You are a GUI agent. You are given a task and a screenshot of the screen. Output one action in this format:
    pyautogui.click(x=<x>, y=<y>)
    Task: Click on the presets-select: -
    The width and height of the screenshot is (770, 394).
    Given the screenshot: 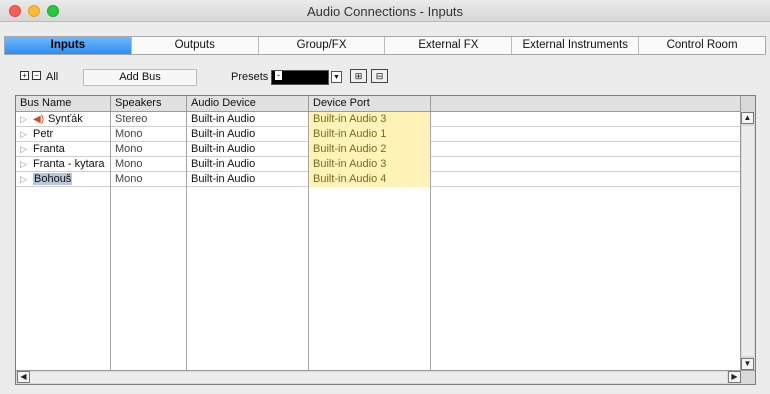 What is the action you would take?
    pyautogui.click(x=300, y=77)
    